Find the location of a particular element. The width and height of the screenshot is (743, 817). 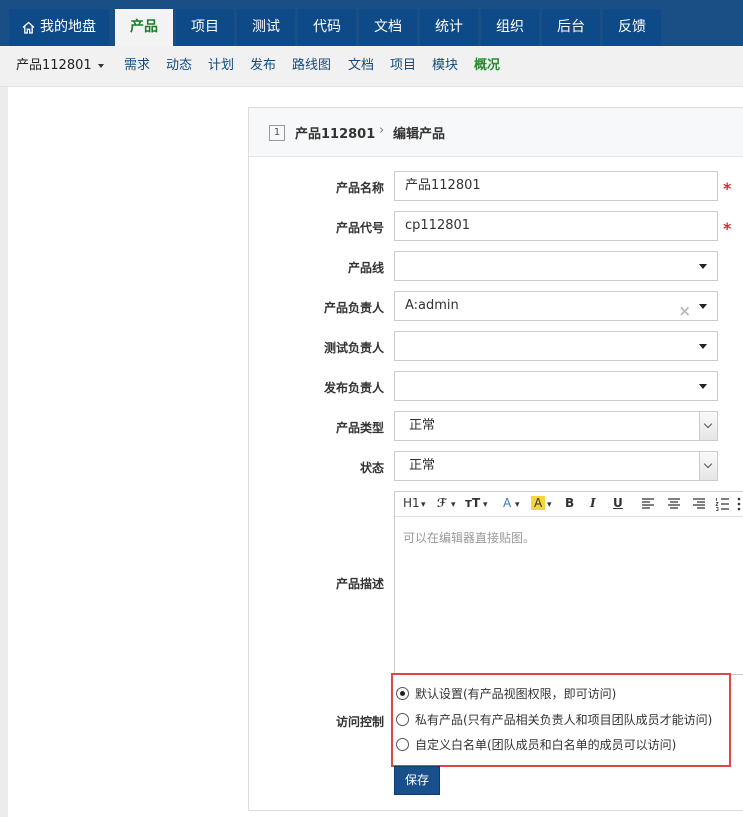

tab-test: 测试 is located at coordinates (266, 27).